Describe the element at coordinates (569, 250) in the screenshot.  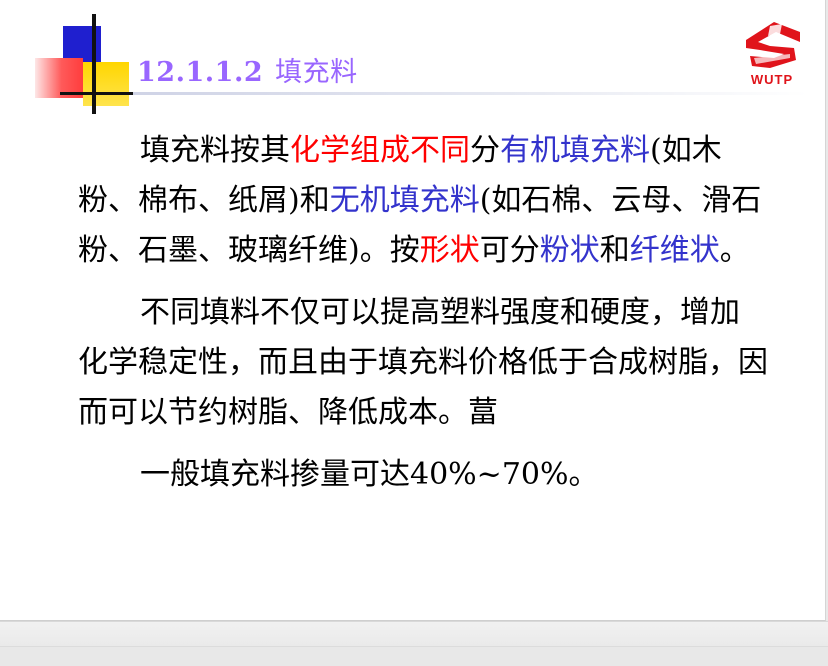
I see `highlight-blue: 粉状` at that location.